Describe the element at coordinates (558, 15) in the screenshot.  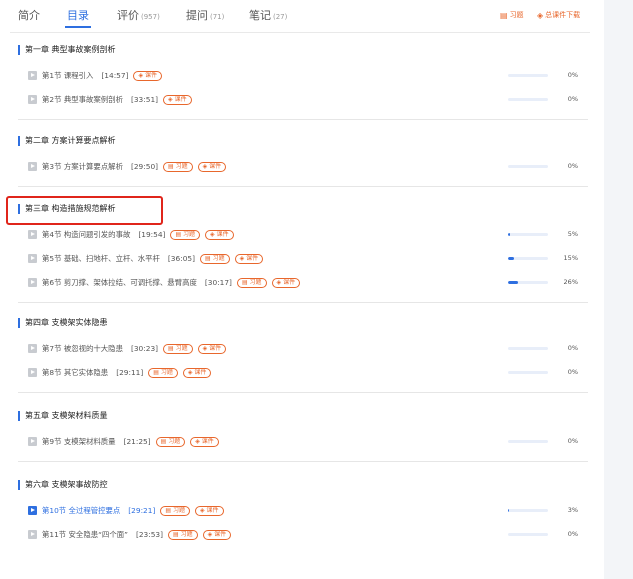
I see `download-all-courseware-link: ◈ 总课件下载` at that location.